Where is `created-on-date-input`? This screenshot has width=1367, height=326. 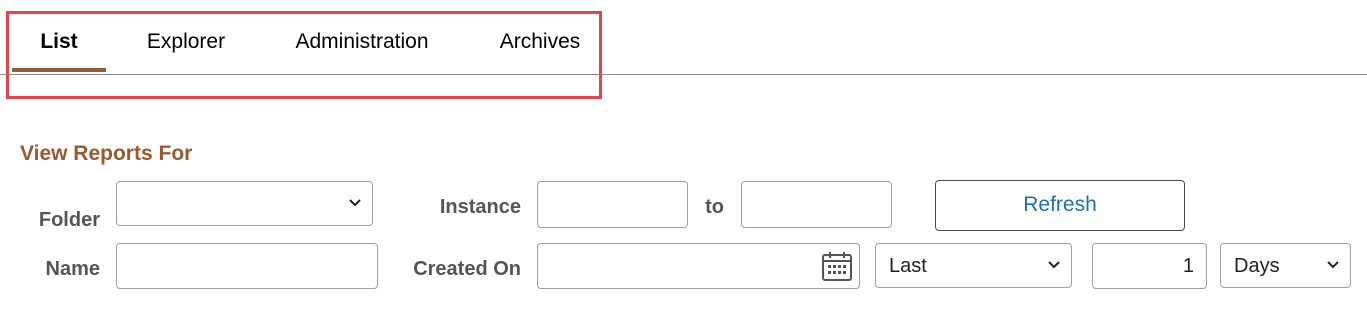
created-on-date-input is located at coordinates (698, 266).